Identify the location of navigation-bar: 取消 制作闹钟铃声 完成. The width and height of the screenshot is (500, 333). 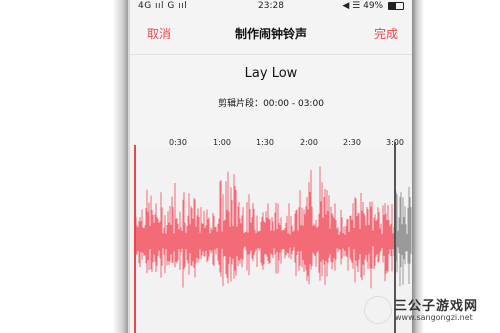
(271, 34).